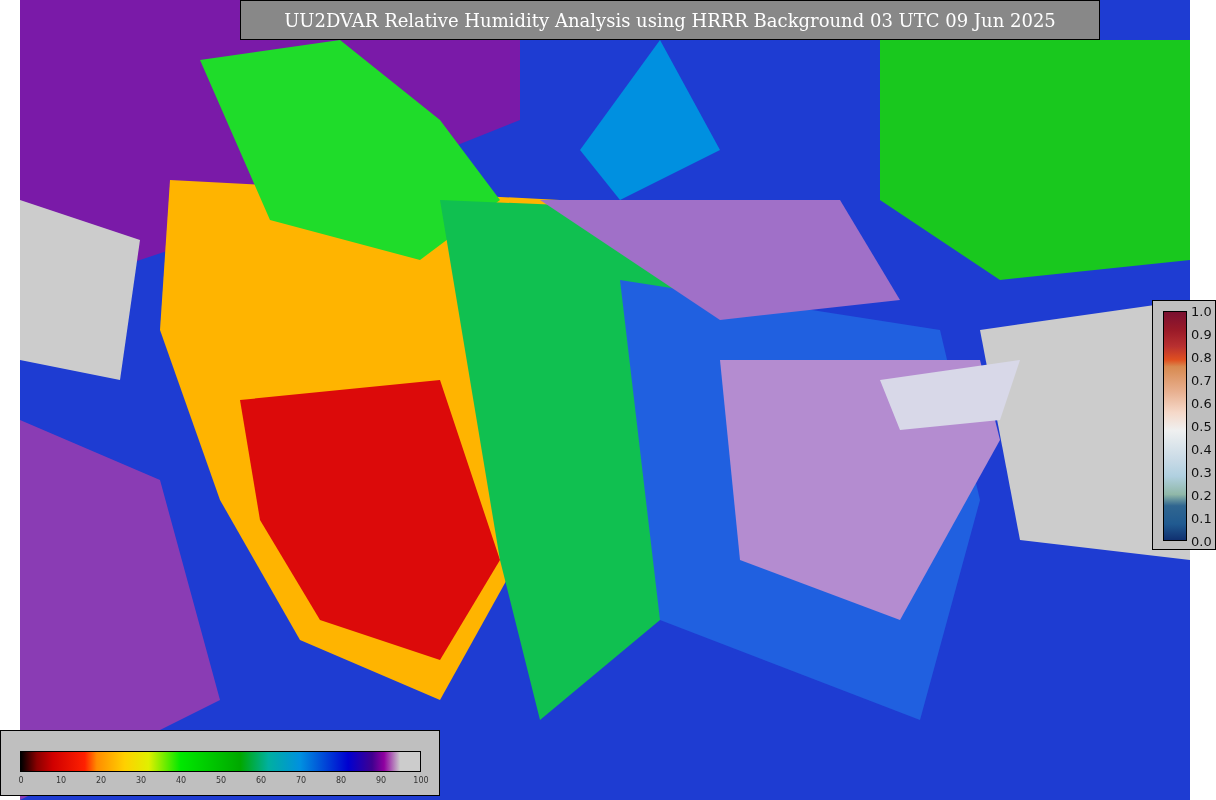 This screenshot has width=1216, height=800. What do you see at coordinates (1201, 495) in the screenshot?
I see `colorbar-tick-label: 0.2` at bounding box center [1201, 495].